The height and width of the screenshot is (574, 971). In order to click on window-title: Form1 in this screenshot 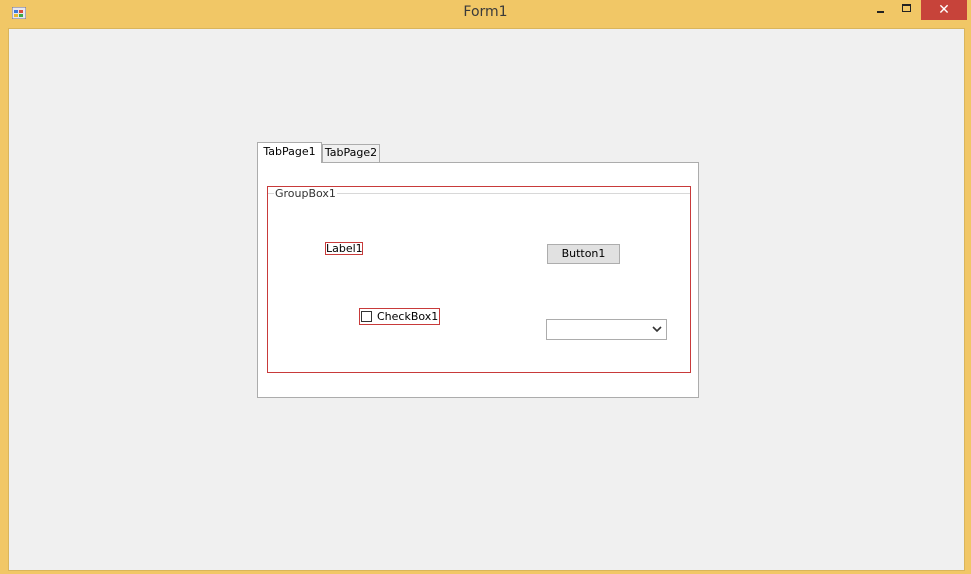, I will do `click(485, 12)`.